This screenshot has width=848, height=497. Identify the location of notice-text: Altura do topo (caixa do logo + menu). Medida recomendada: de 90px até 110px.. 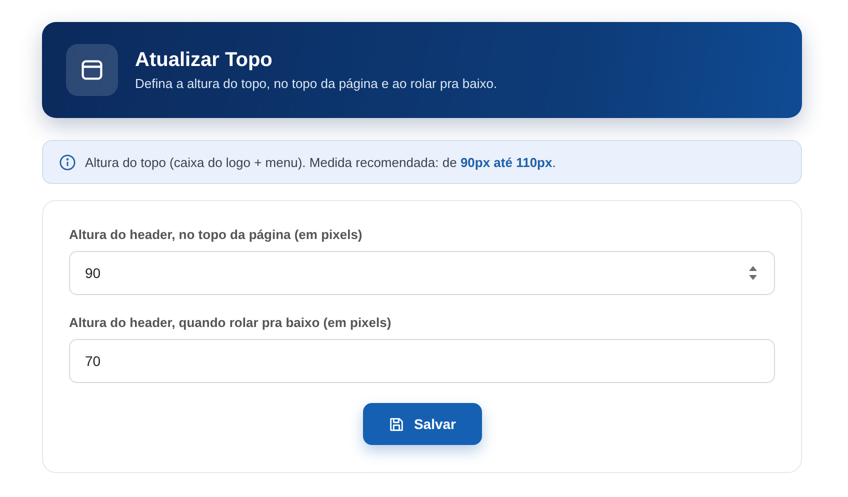
(320, 162).